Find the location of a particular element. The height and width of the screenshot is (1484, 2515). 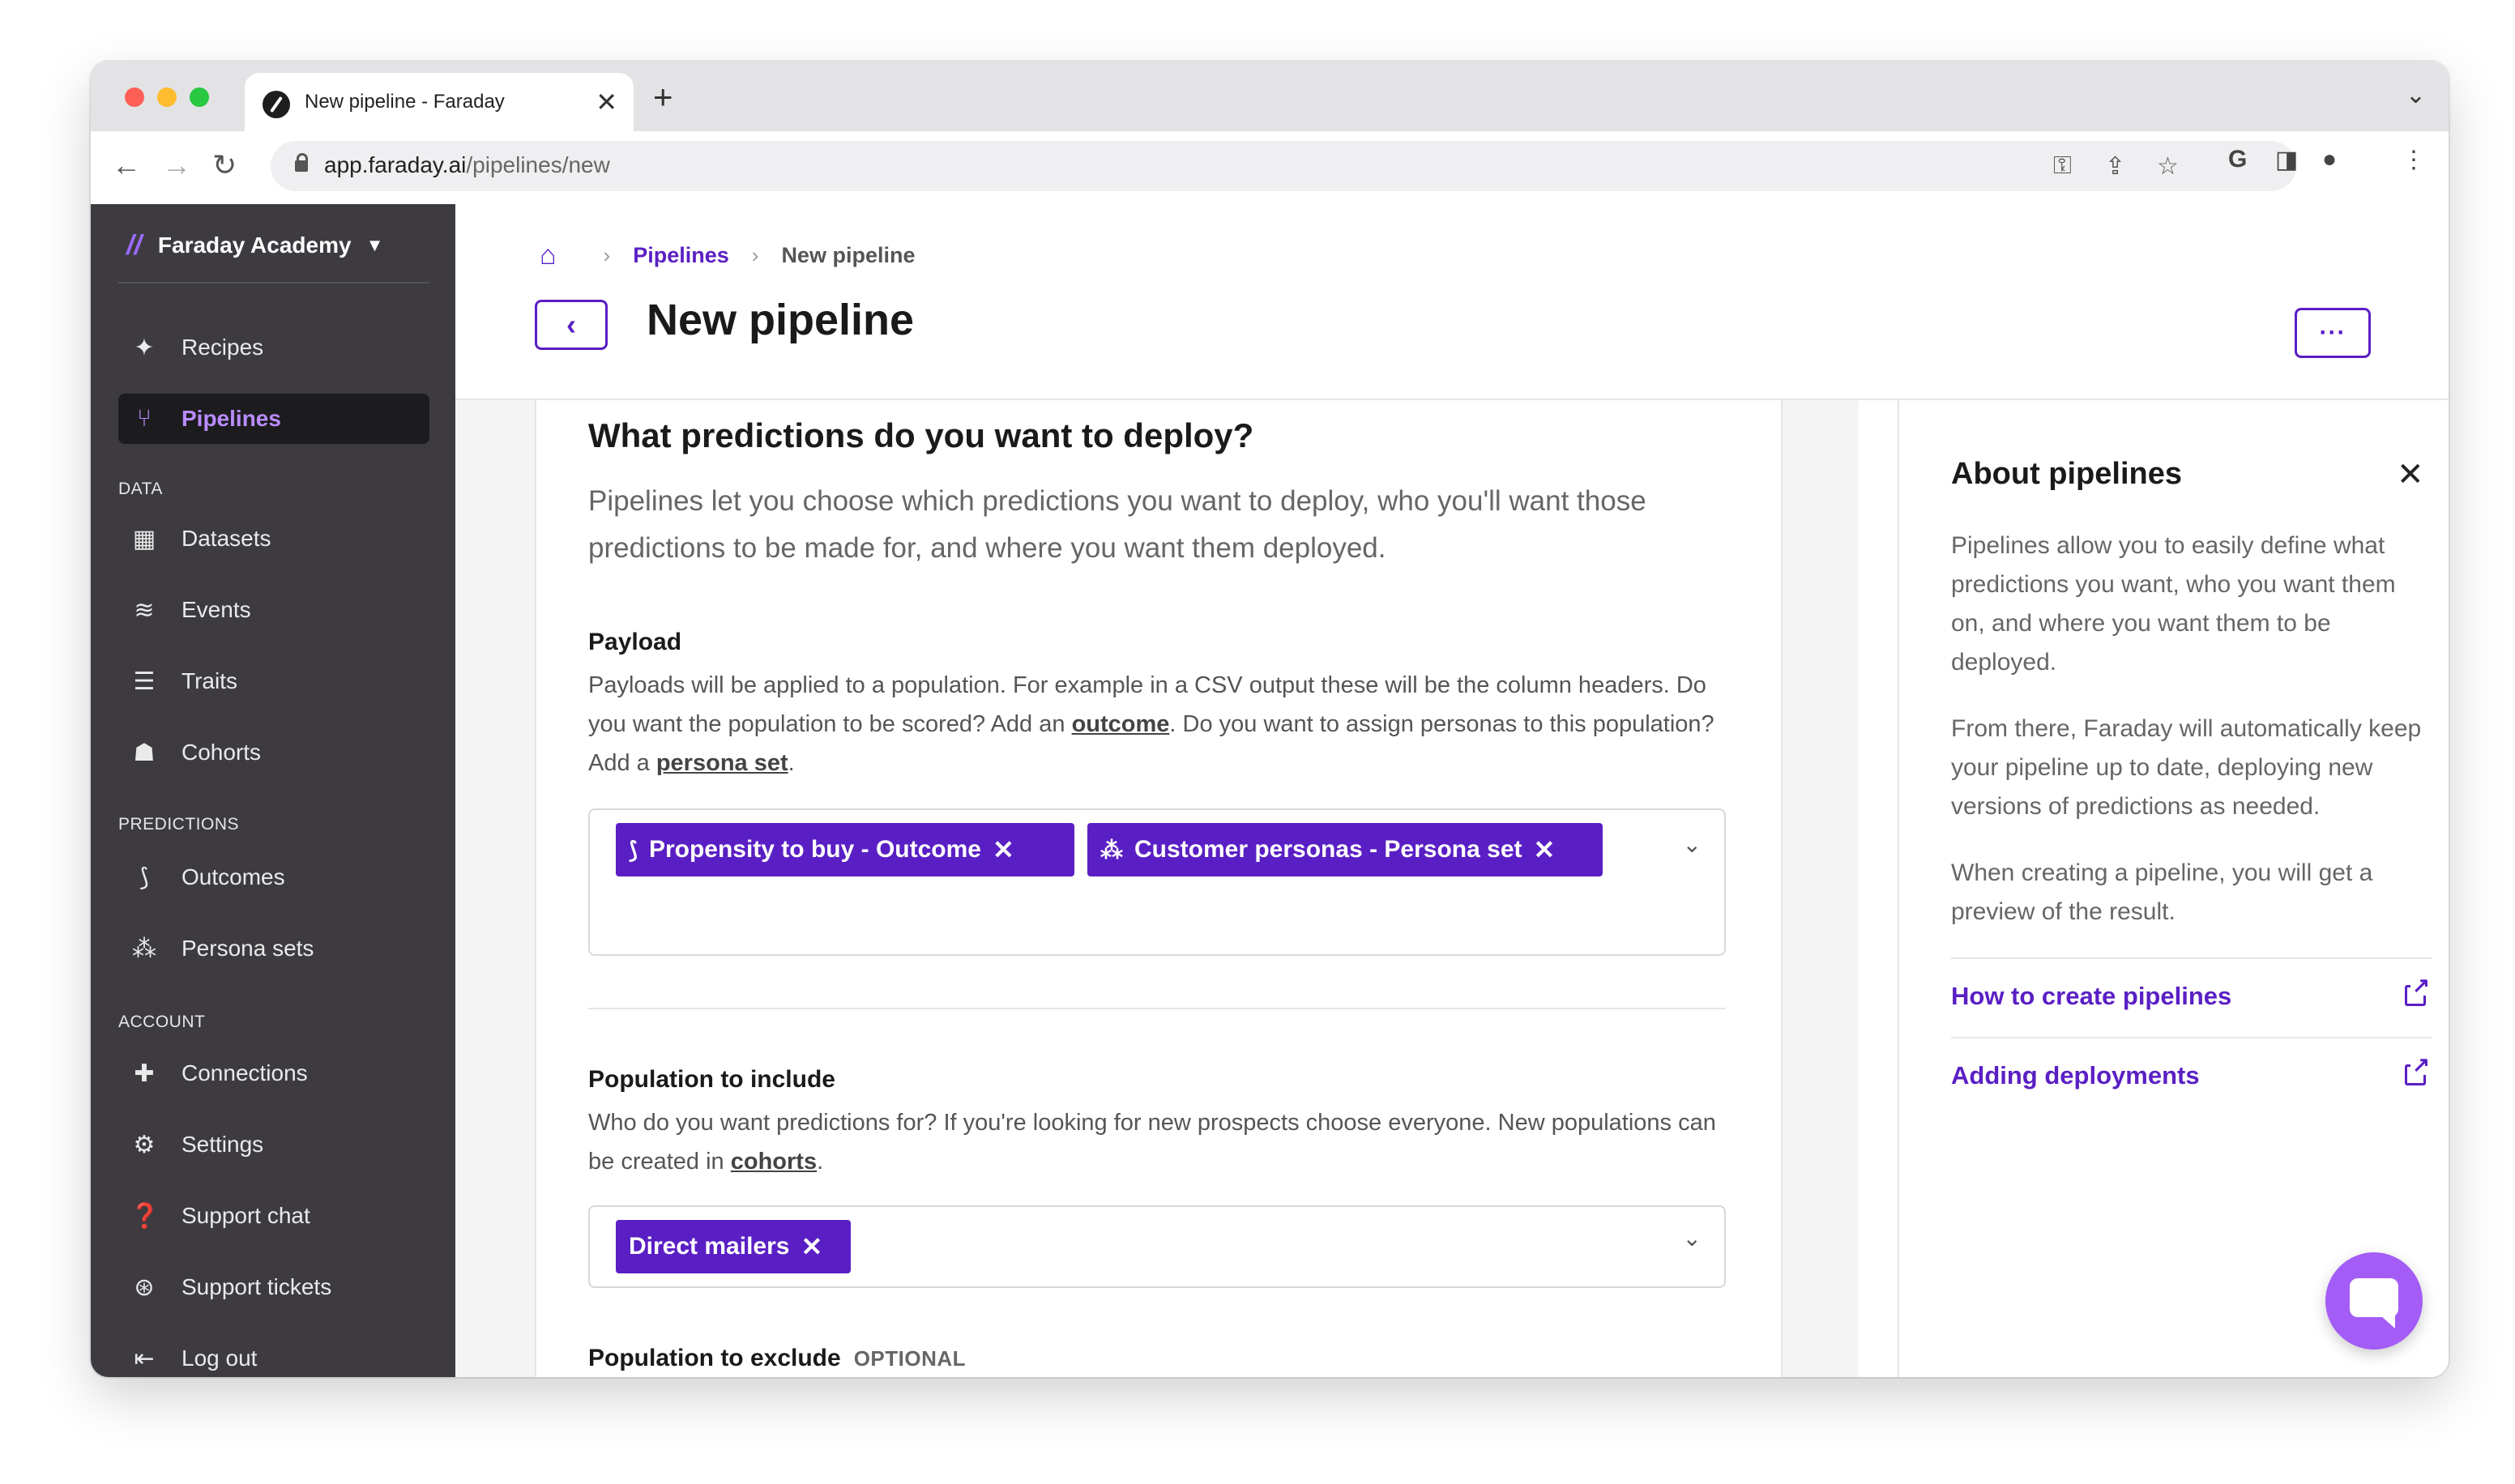

magic-wand-icon: ✦ is located at coordinates (145, 347).